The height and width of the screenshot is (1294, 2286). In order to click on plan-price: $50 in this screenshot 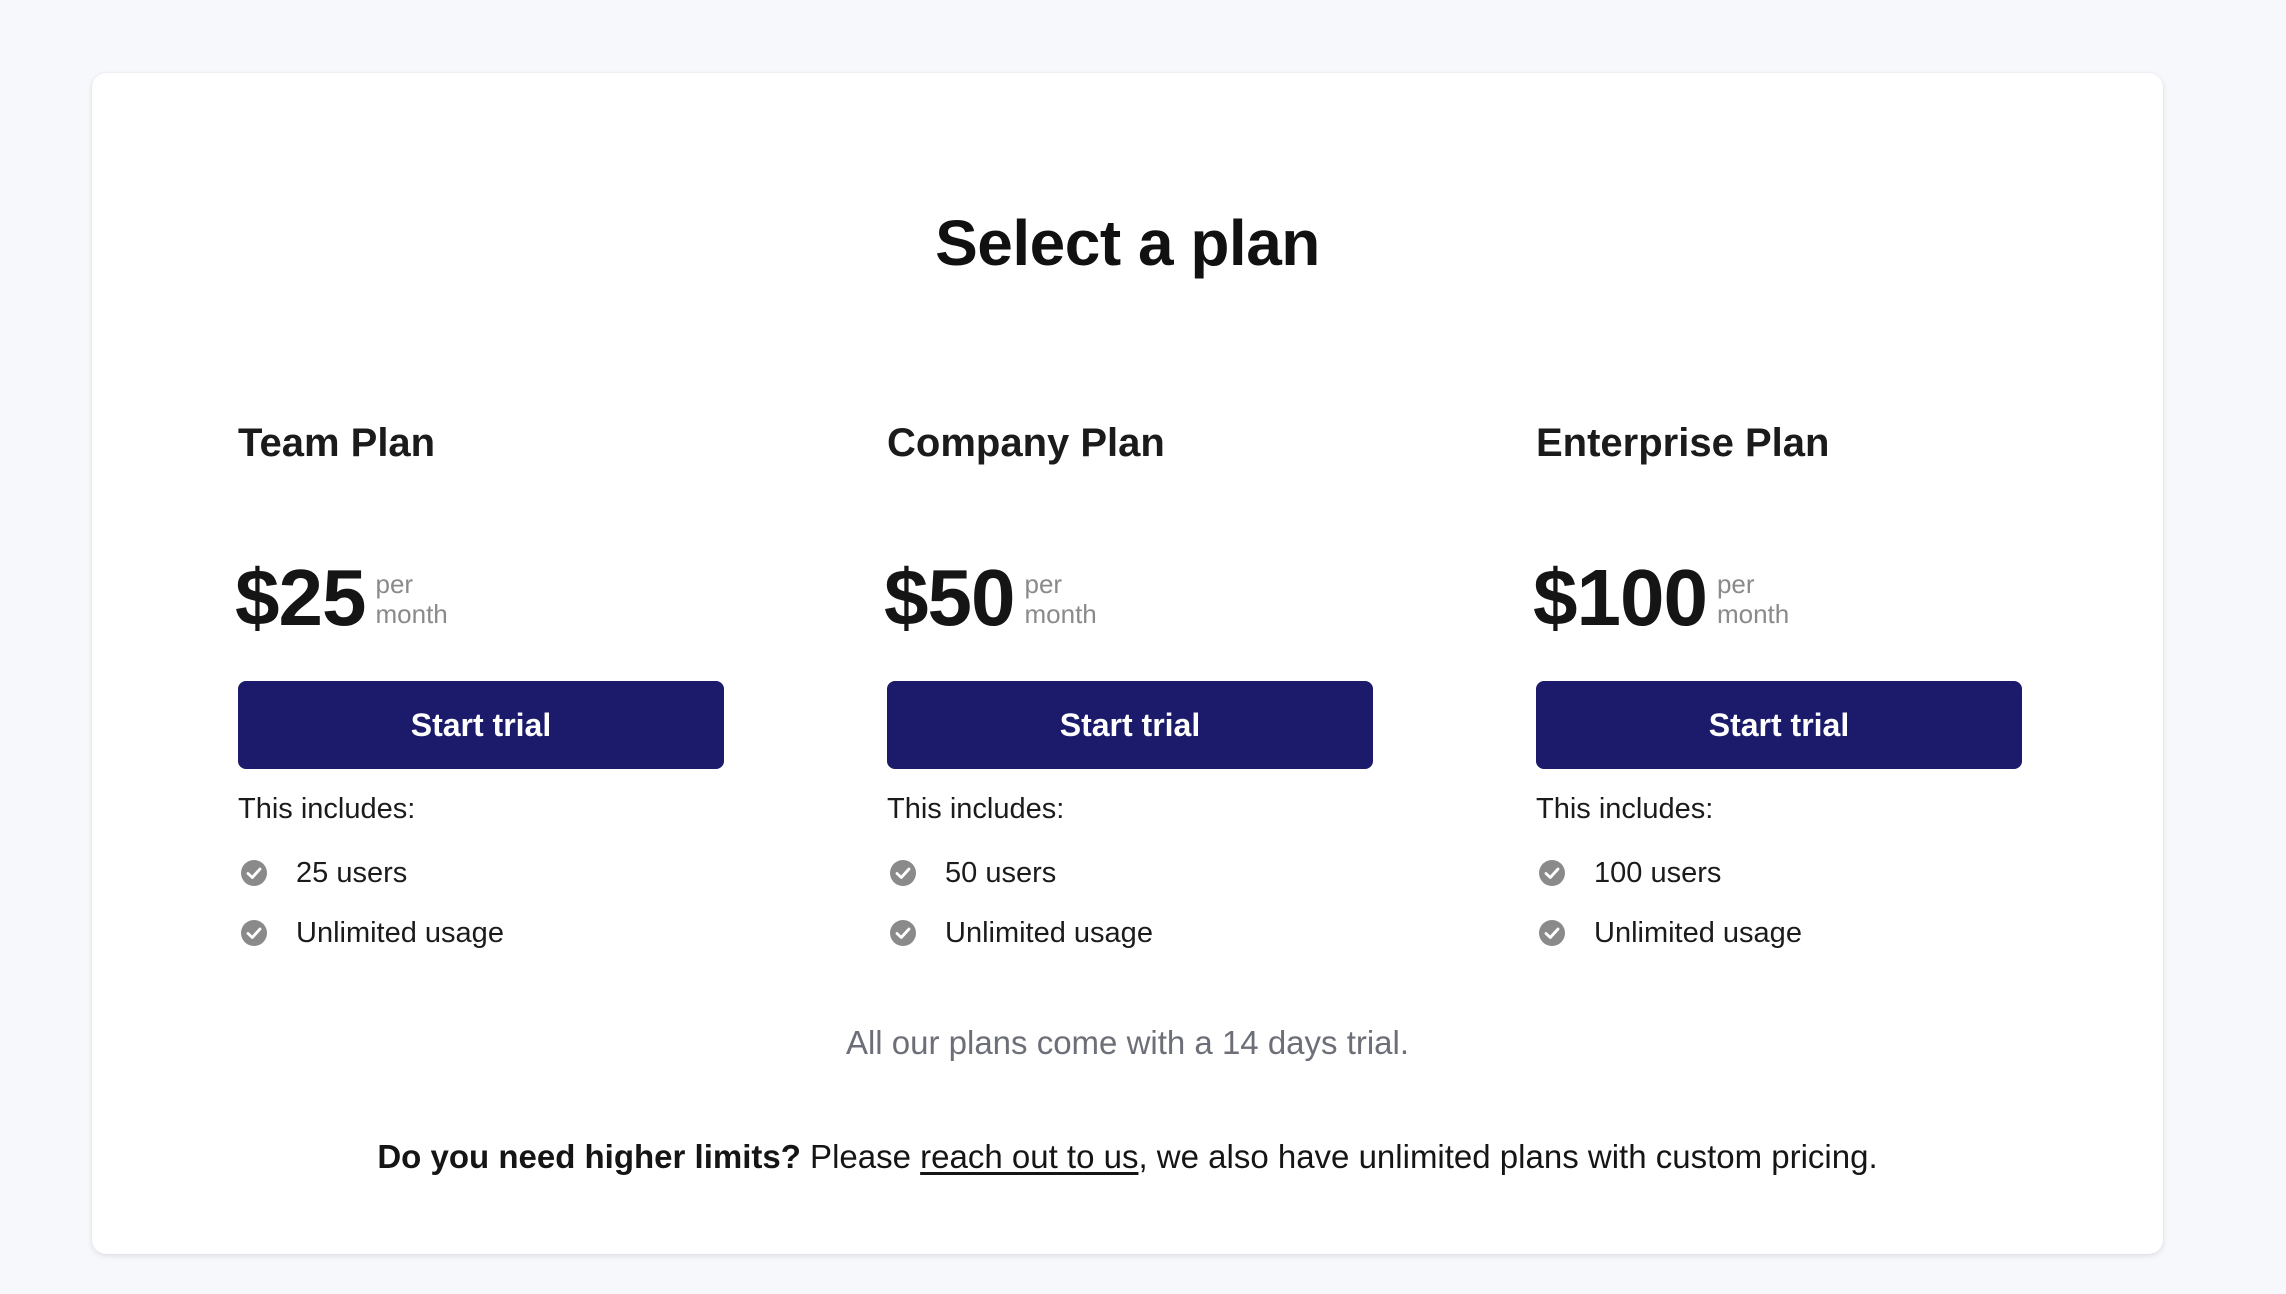, I will do `click(949, 597)`.